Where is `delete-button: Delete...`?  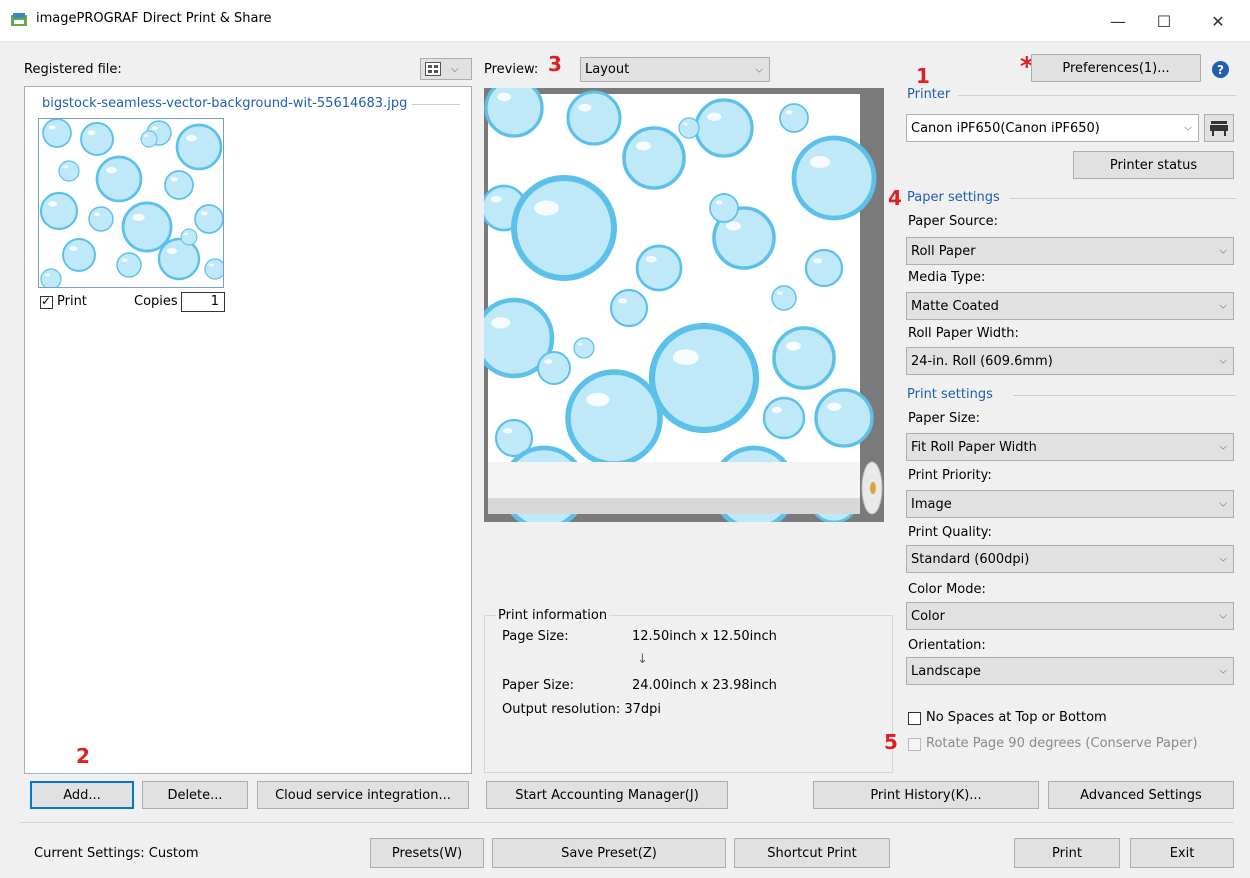 delete-button: Delete... is located at coordinates (195, 795).